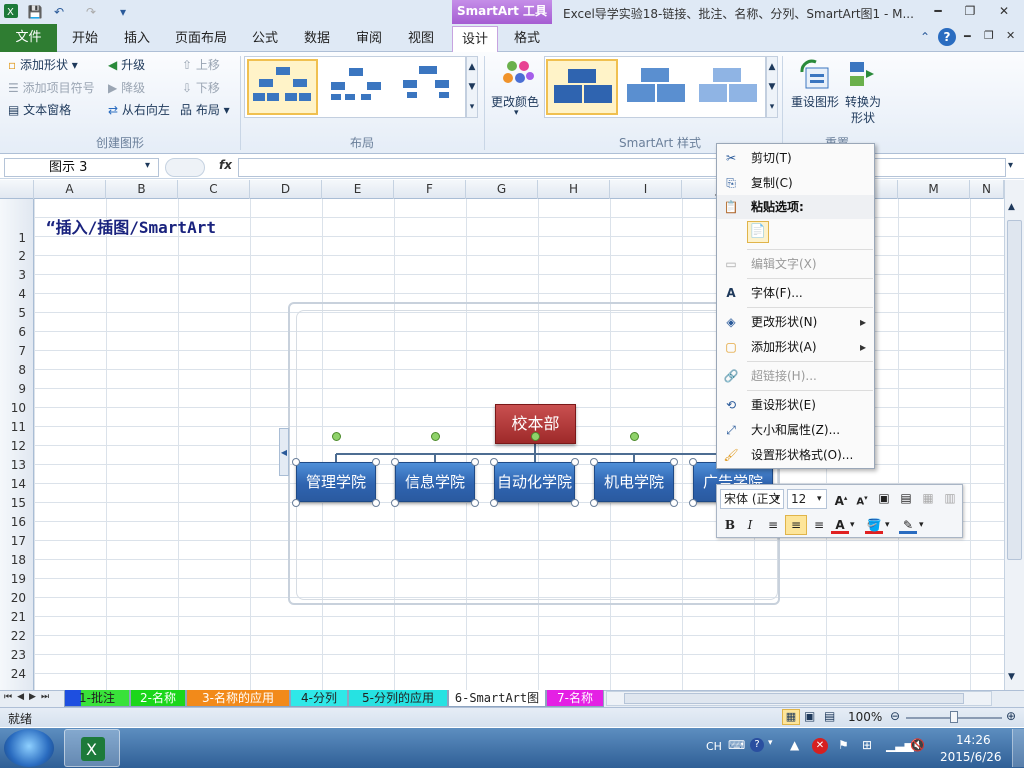 The image size is (1024, 768). I want to click on text-pane-toggle-icon: ◀, so click(284, 452).